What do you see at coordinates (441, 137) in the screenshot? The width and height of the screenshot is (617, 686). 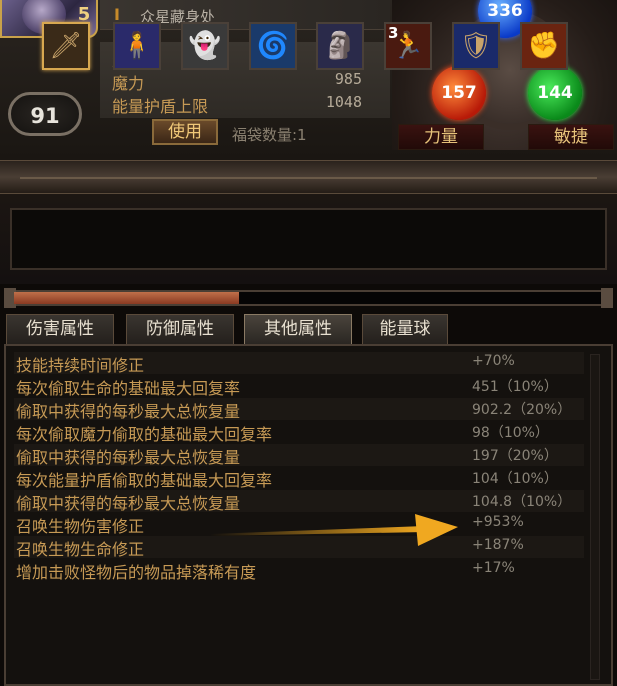 I see `strength-label: 力量` at bounding box center [441, 137].